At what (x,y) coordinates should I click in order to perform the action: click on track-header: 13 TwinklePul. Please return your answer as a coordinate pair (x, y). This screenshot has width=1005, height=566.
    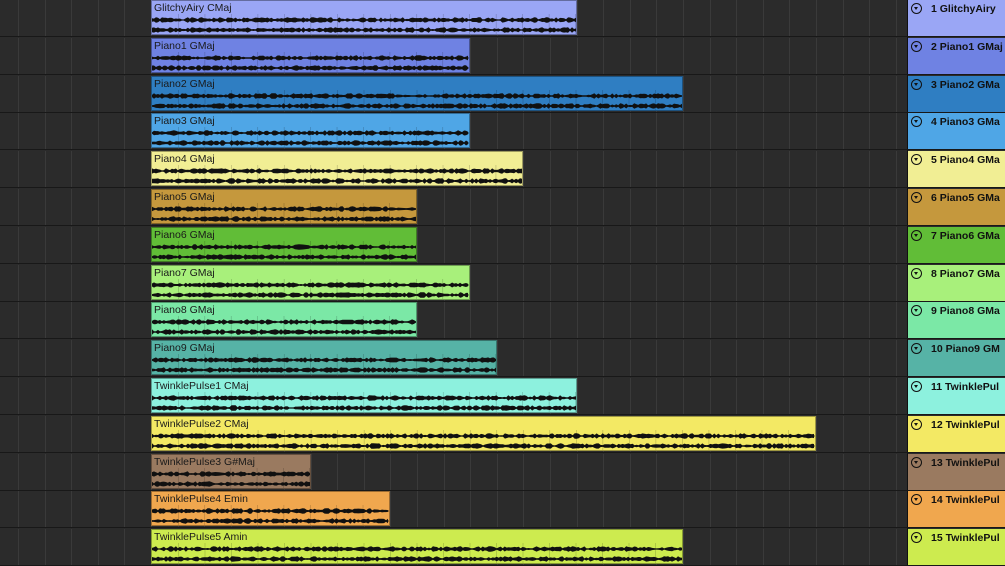
    Looking at the image, I should click on (956, 472).